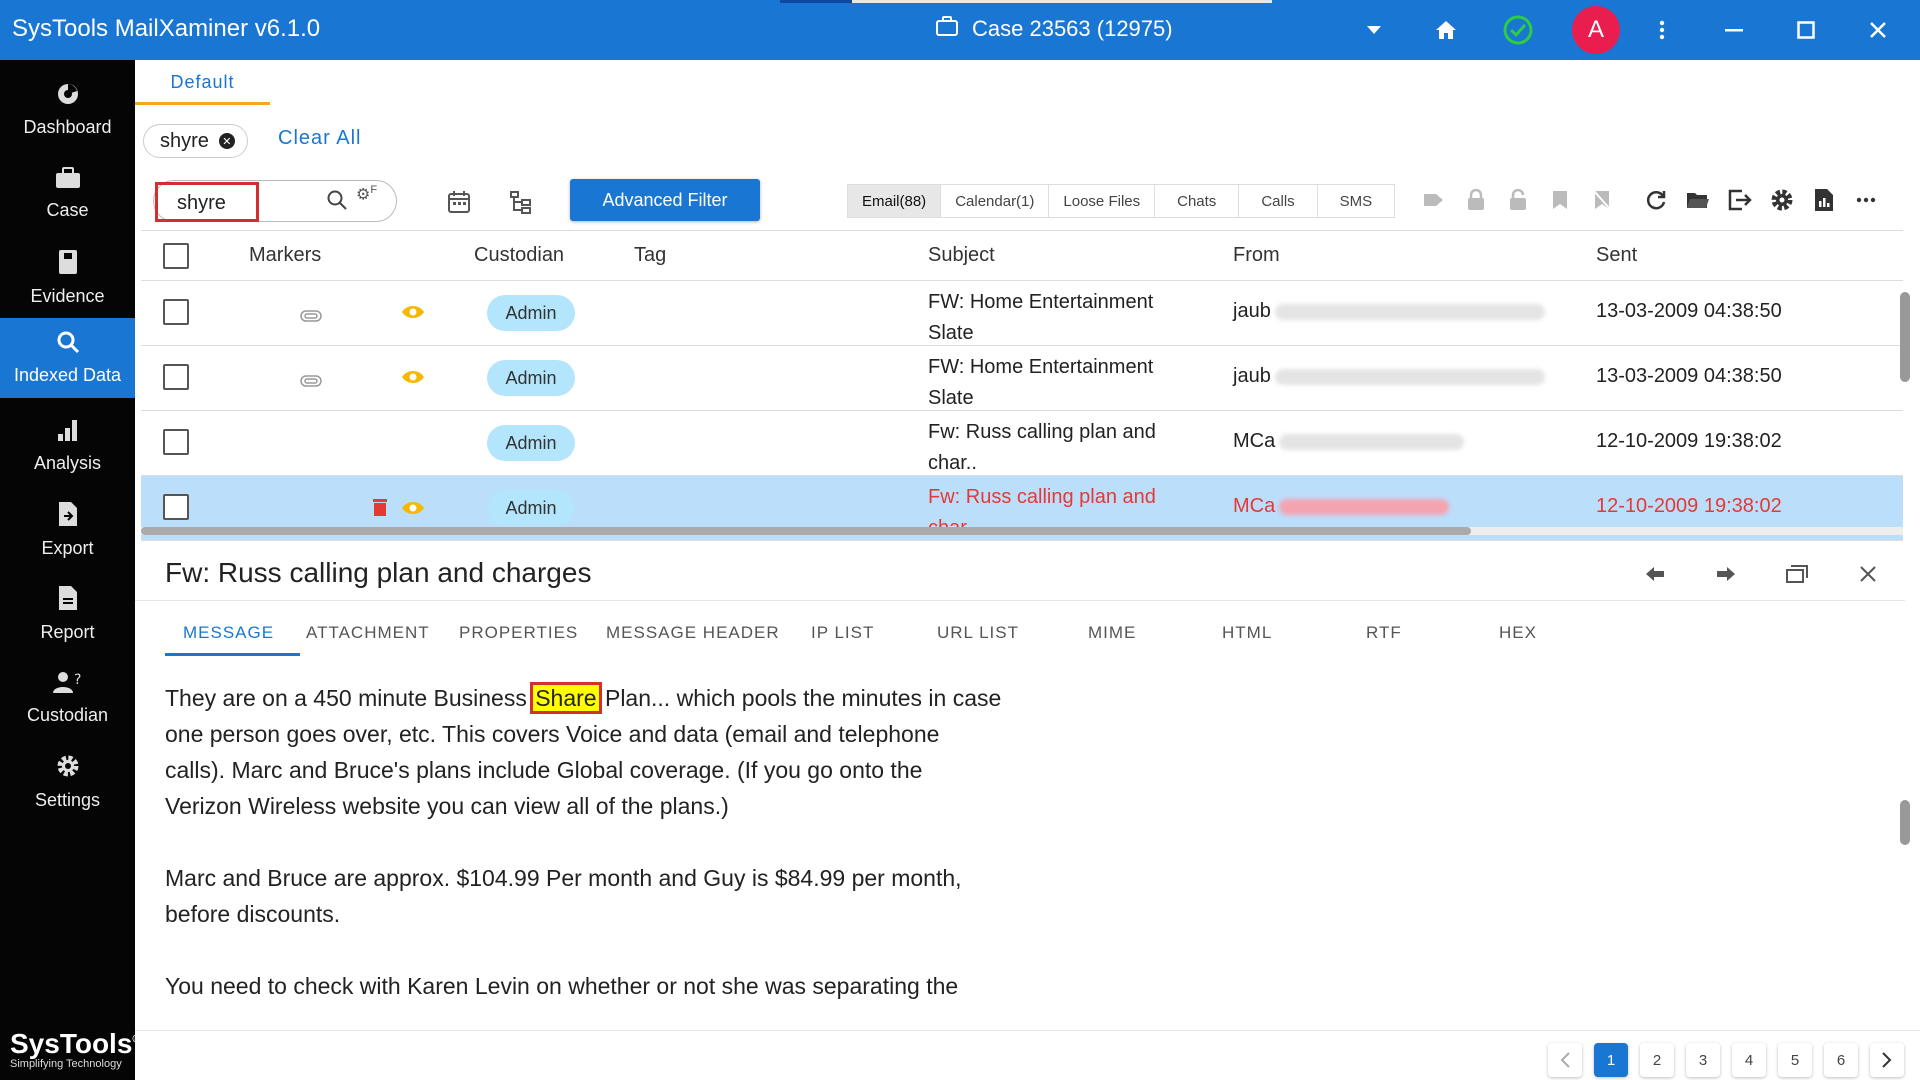 This screenshot has height=1080, width=1920. I want to click on row-from: MCa, so click(1349, 441).